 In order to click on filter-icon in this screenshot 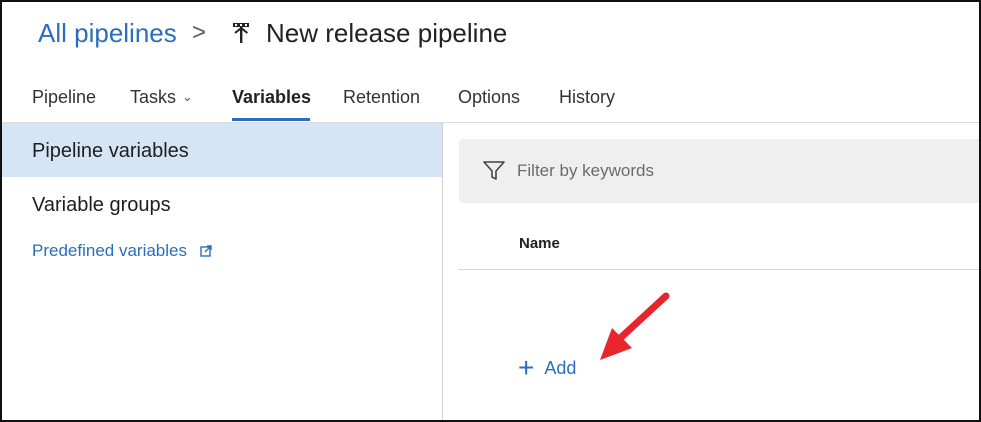, I will do `click(494, 170)`.